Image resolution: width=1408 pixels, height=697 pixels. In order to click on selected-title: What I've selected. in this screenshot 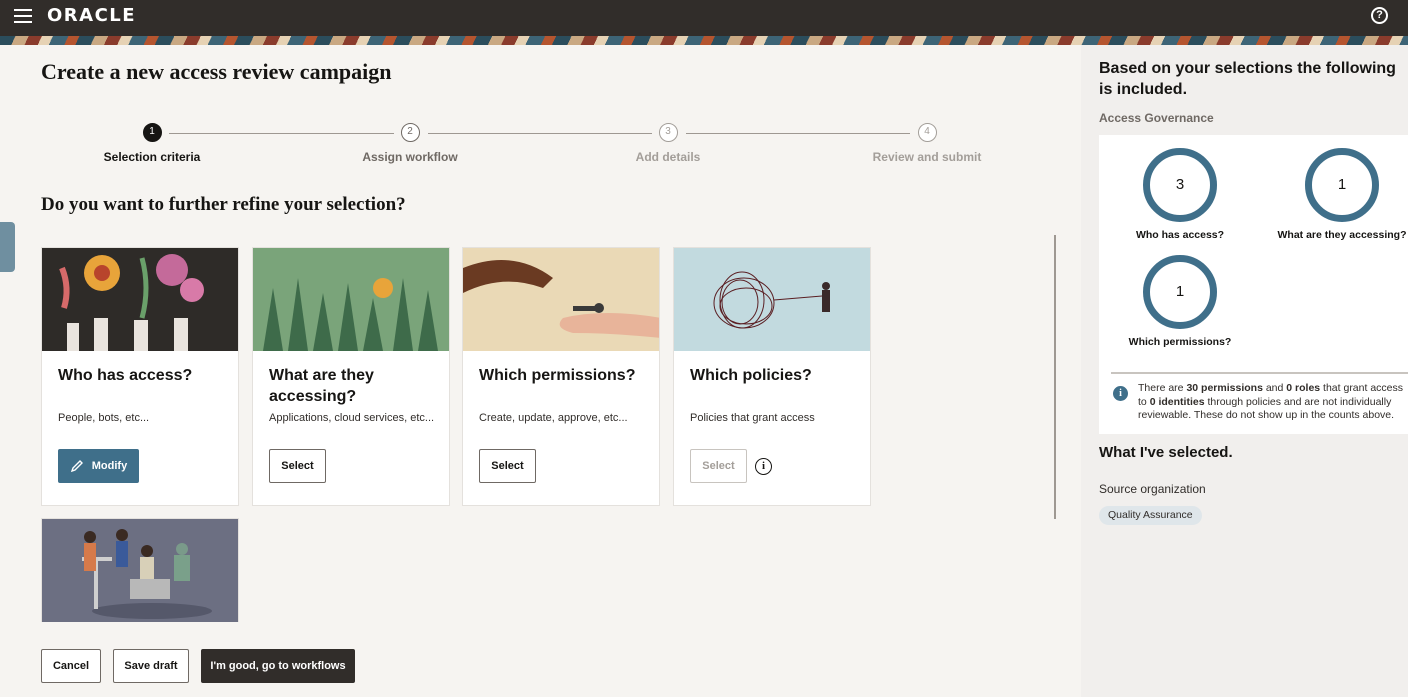, I will do `click(1166, 452)`.